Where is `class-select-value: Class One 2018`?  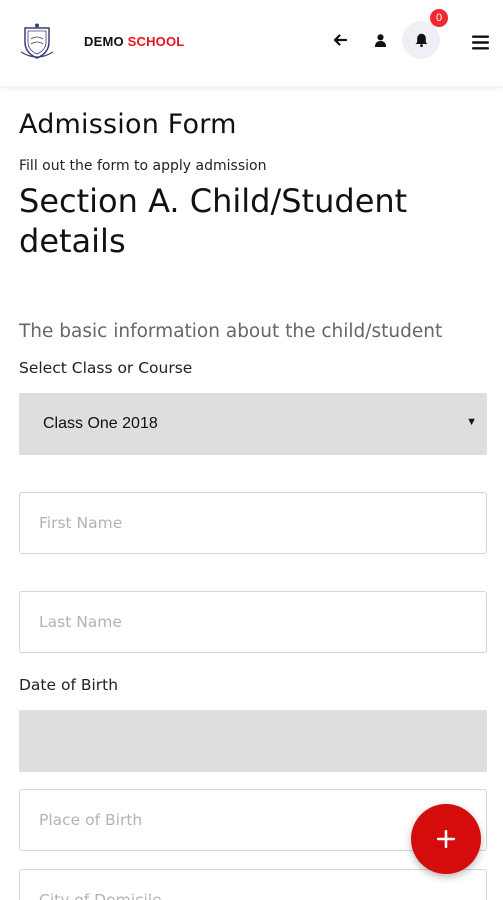
class-select-value: Class One 2018 is located at coordinates (100, 423).